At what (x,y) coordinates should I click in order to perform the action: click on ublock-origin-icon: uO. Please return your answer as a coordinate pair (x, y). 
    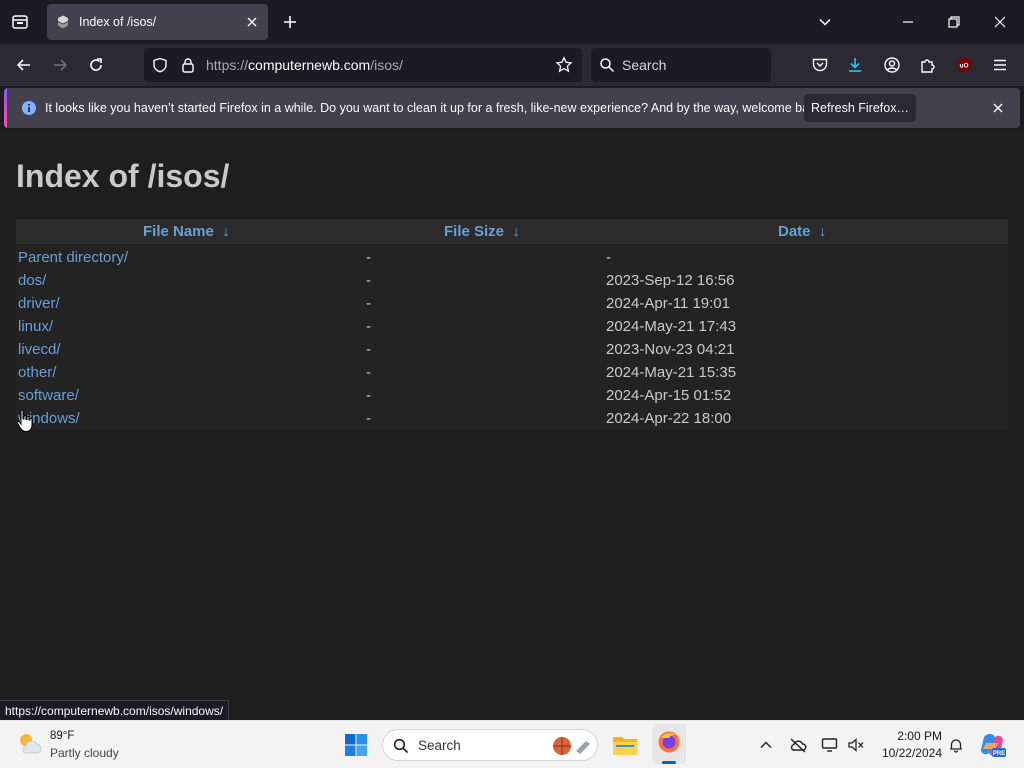
    Looking at the image, I should click on (964, 65).